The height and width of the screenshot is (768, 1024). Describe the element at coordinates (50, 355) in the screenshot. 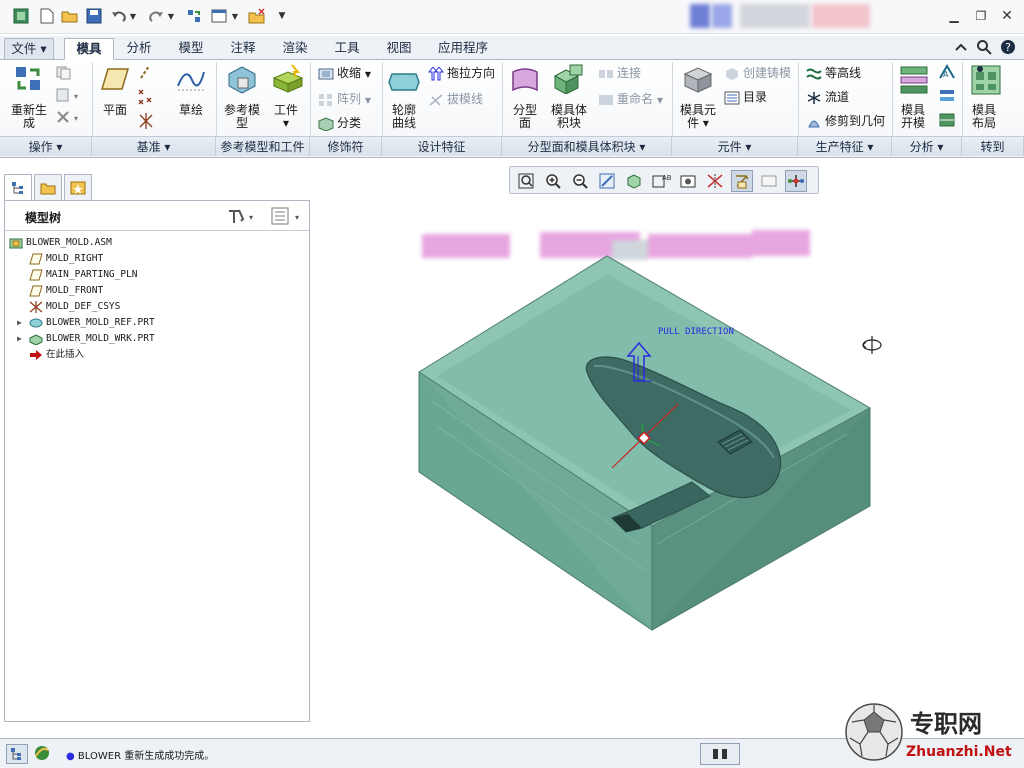

I see `tree-item: 在此插入` at that location.